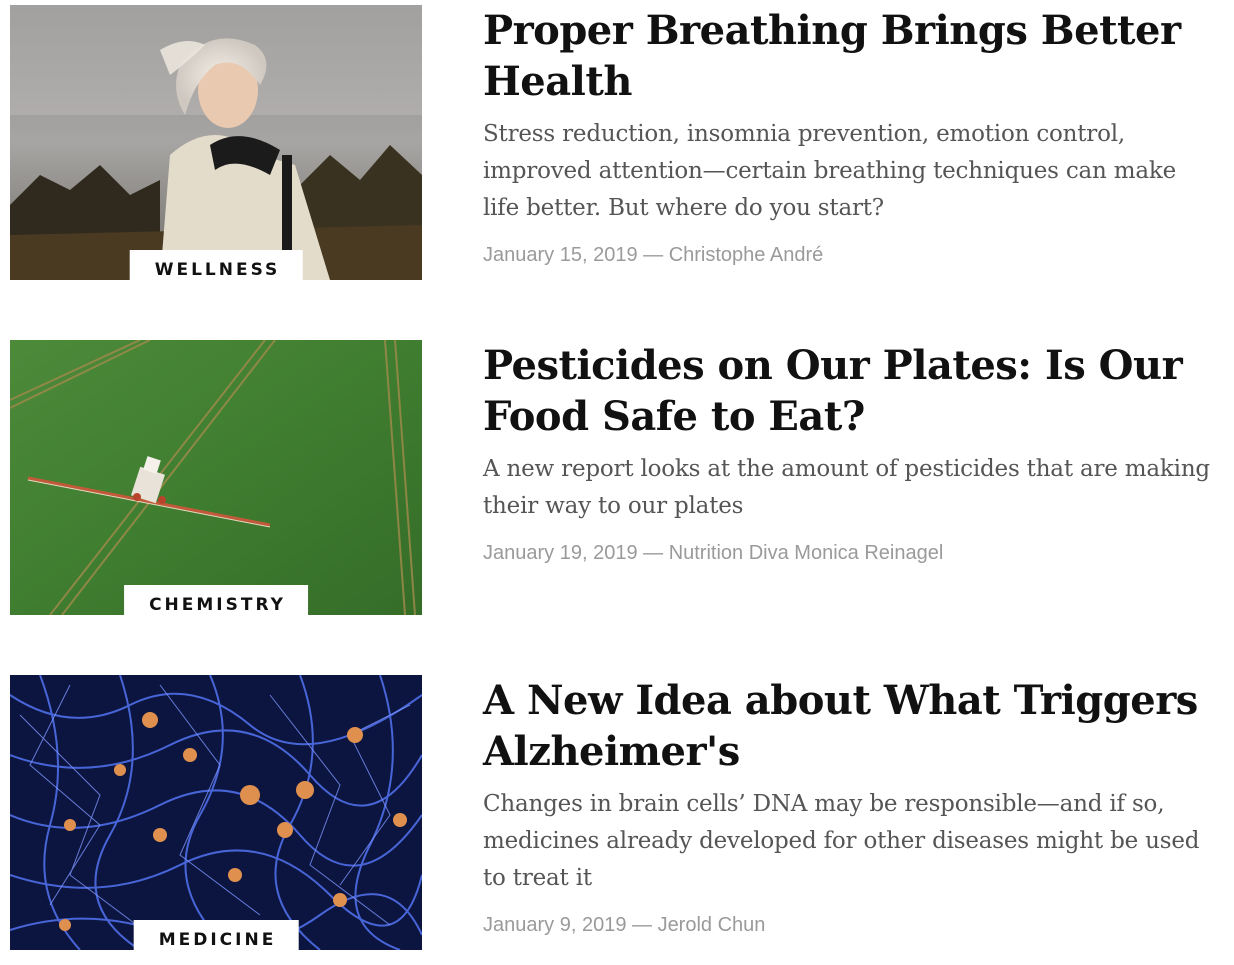 The image size is (1234, 965). Describe the element at coordinates (555, 925) in the screenshot. I see `article-date: January 9, 2019` at that location.